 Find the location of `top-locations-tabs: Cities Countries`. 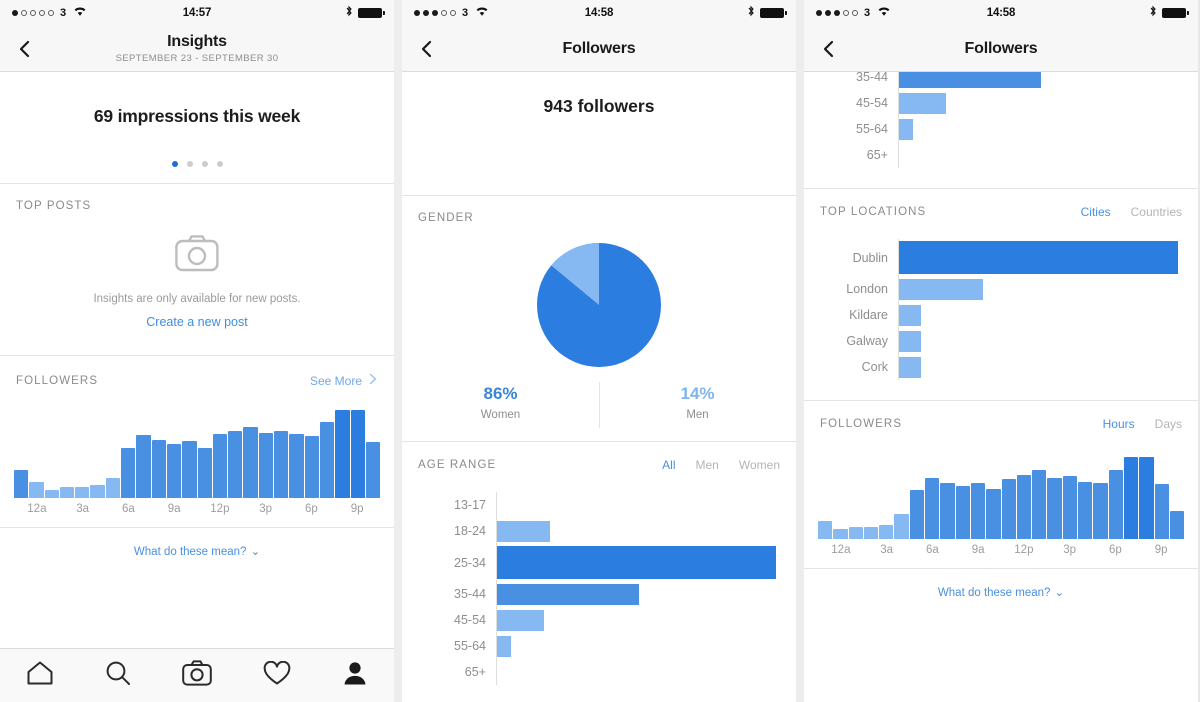

top-locations-tabs: Cities Countries is located at coordinates (1131, 212).